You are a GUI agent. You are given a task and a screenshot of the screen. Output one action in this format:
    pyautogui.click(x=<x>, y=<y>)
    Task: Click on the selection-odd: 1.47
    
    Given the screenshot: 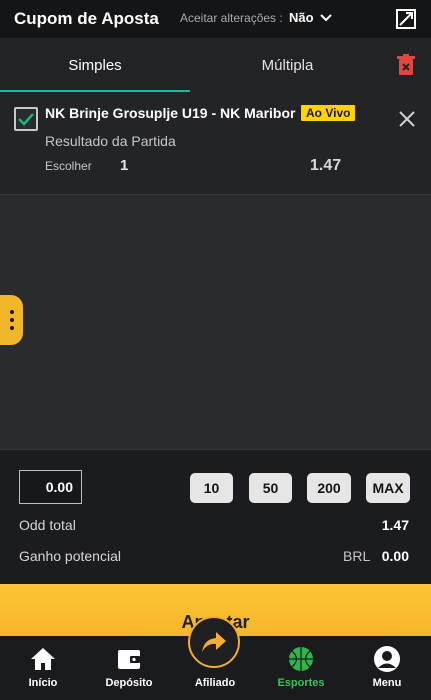 What is the action you would take?
    pyautogui.click(x=326, y=165)
    